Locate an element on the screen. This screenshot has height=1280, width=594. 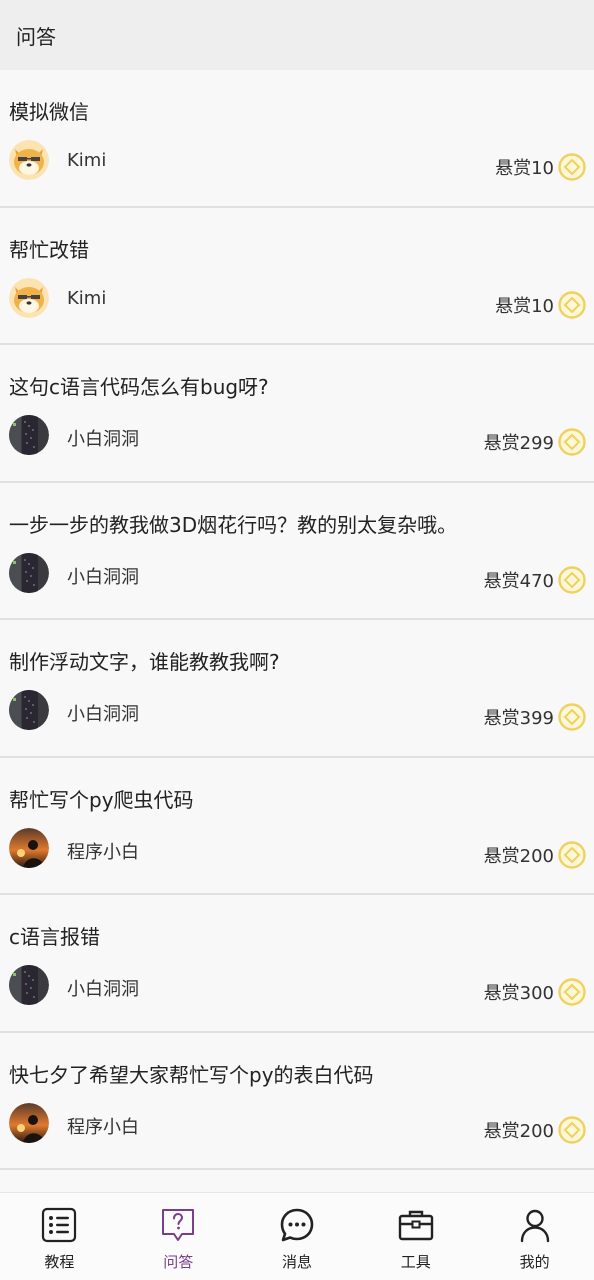
question-icon is located at coordinates (178, 1225).